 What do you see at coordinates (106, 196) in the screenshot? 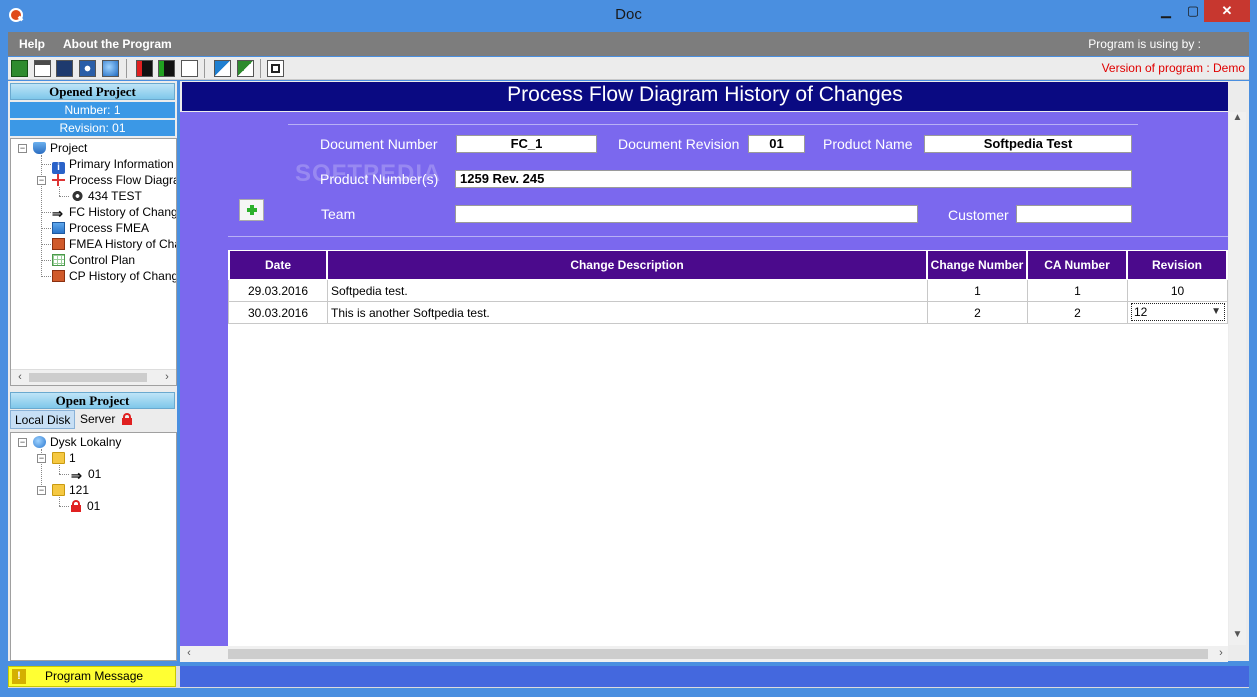
I see `tree-item-434-test: 434 TEST` at bounding box center [106, 196].